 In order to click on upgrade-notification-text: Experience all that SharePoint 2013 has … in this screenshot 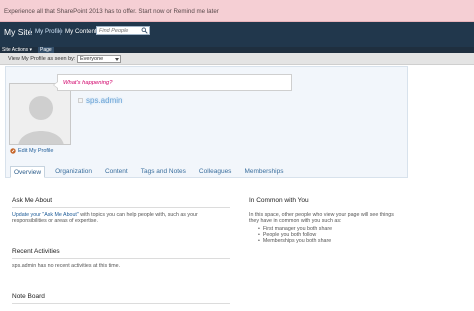, I will do `click(111, 11)`.